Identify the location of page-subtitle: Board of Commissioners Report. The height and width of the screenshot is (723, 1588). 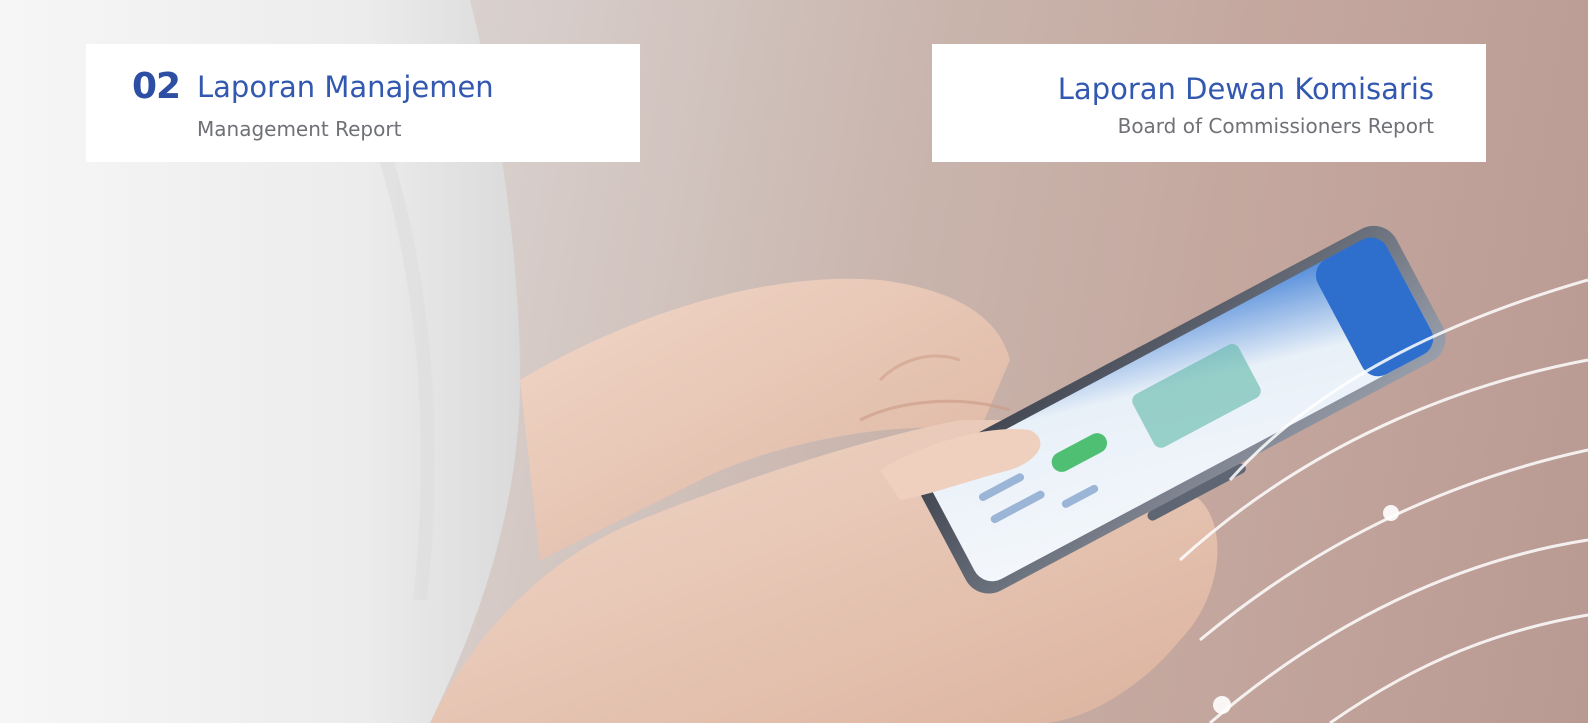
(1275, 126).